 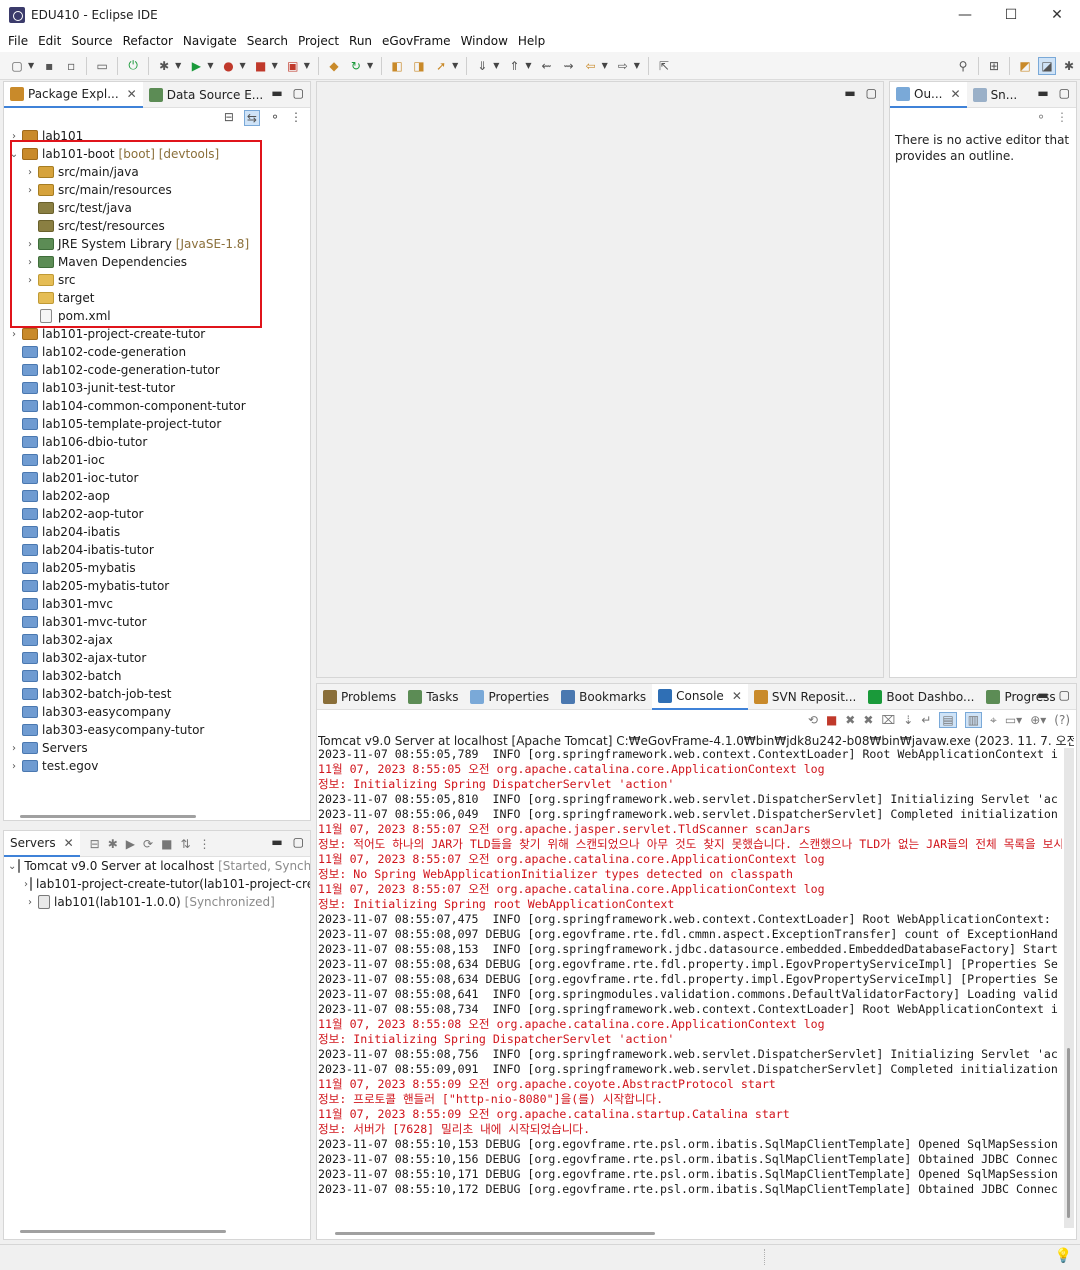 What do you see at coordinates (700, 697) in the screenshot?
I see `tab-console: Console ✕` at bounding box center [700, 697].